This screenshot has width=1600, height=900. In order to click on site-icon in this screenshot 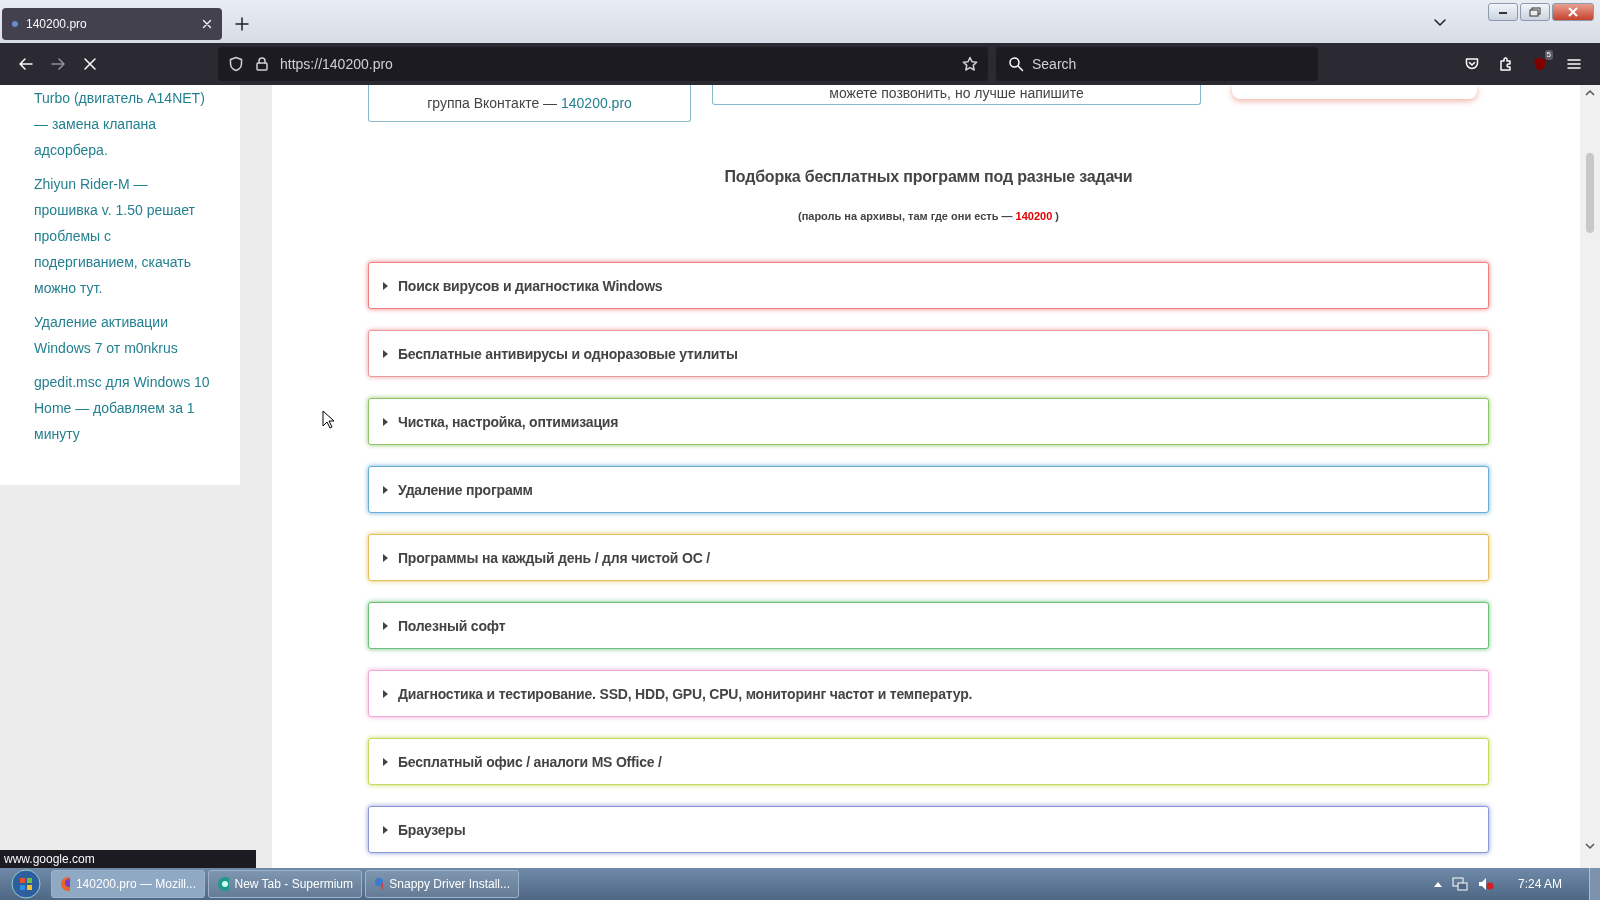, I will do `click(15, 24)`.